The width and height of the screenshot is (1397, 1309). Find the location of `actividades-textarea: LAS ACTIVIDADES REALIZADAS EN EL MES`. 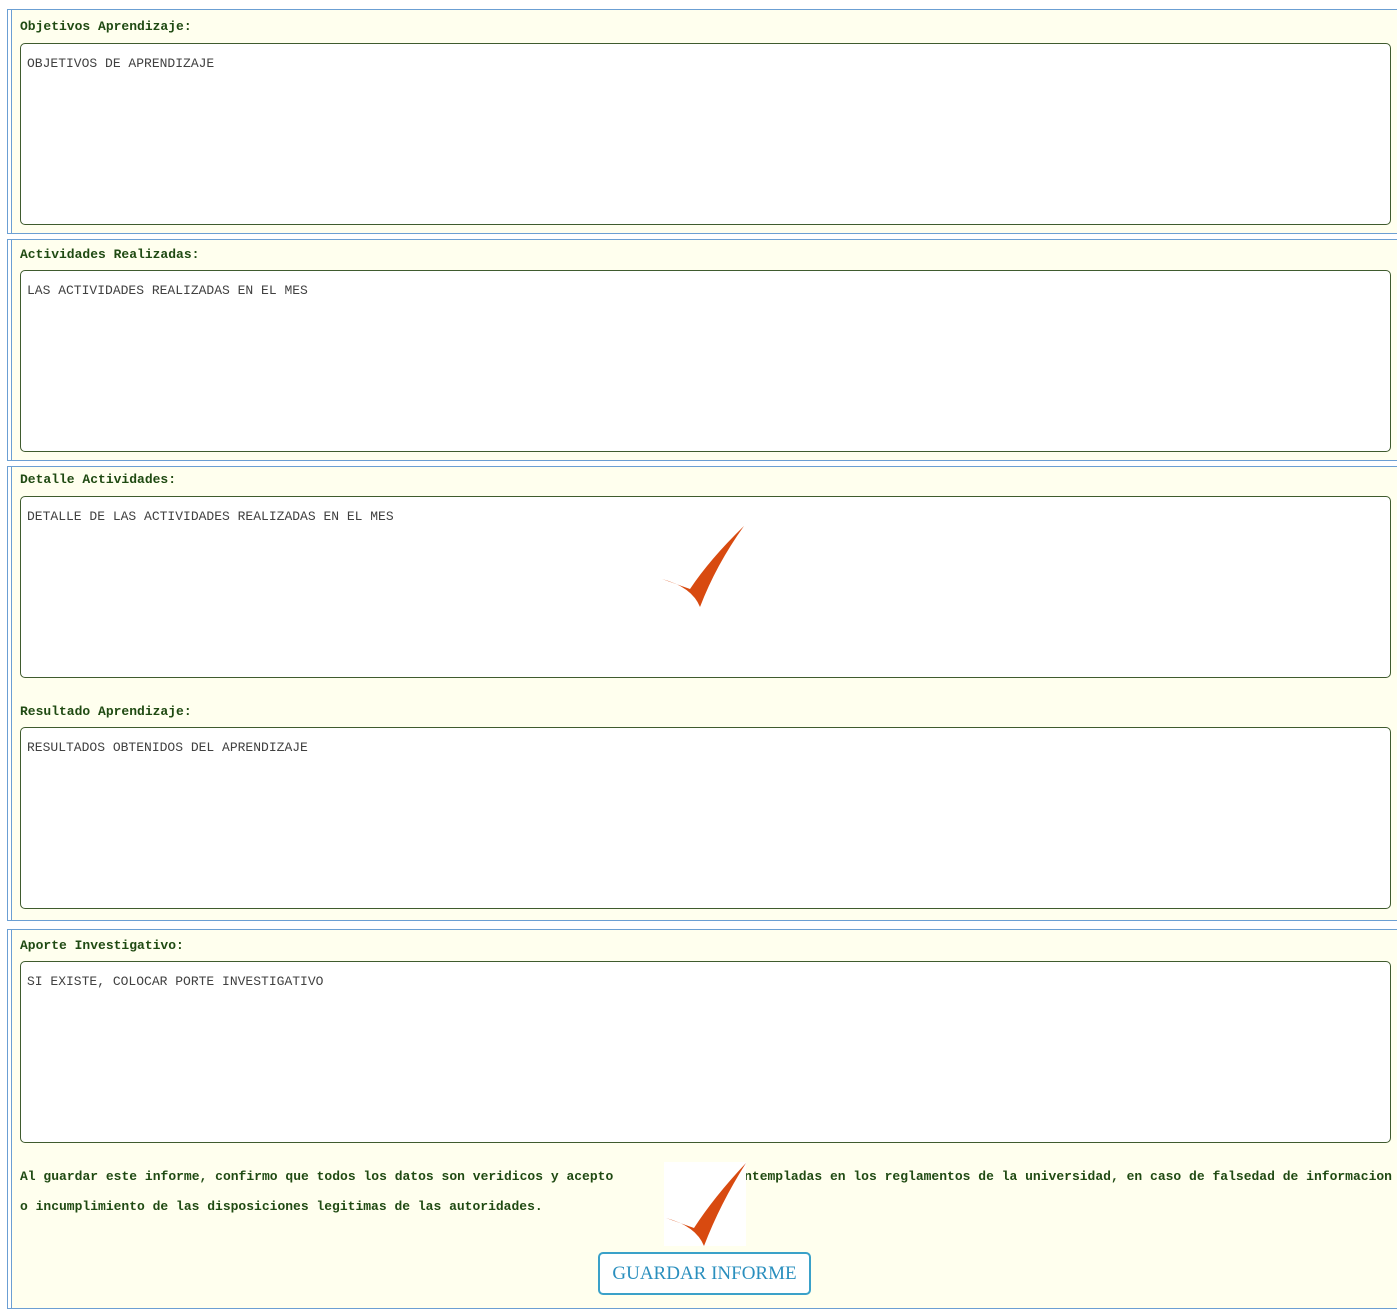

actividades-textarea: LAS ACTIVIDADES REALIZADAS EN EL MES is located at coordinates (705, 361).